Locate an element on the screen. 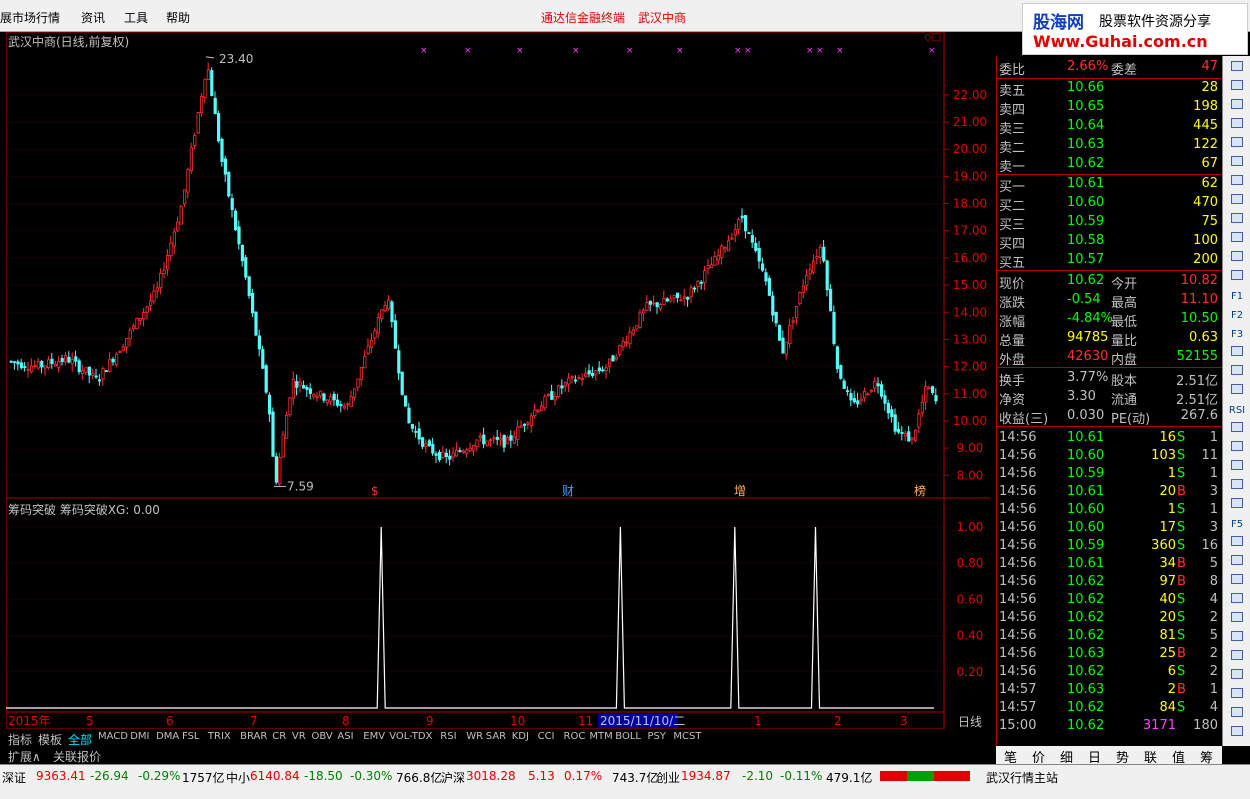 This screenshot has height=799, width=1250. stat-row: 外盘 42630 内盘 52155 is located at coordinates (1109, 358).